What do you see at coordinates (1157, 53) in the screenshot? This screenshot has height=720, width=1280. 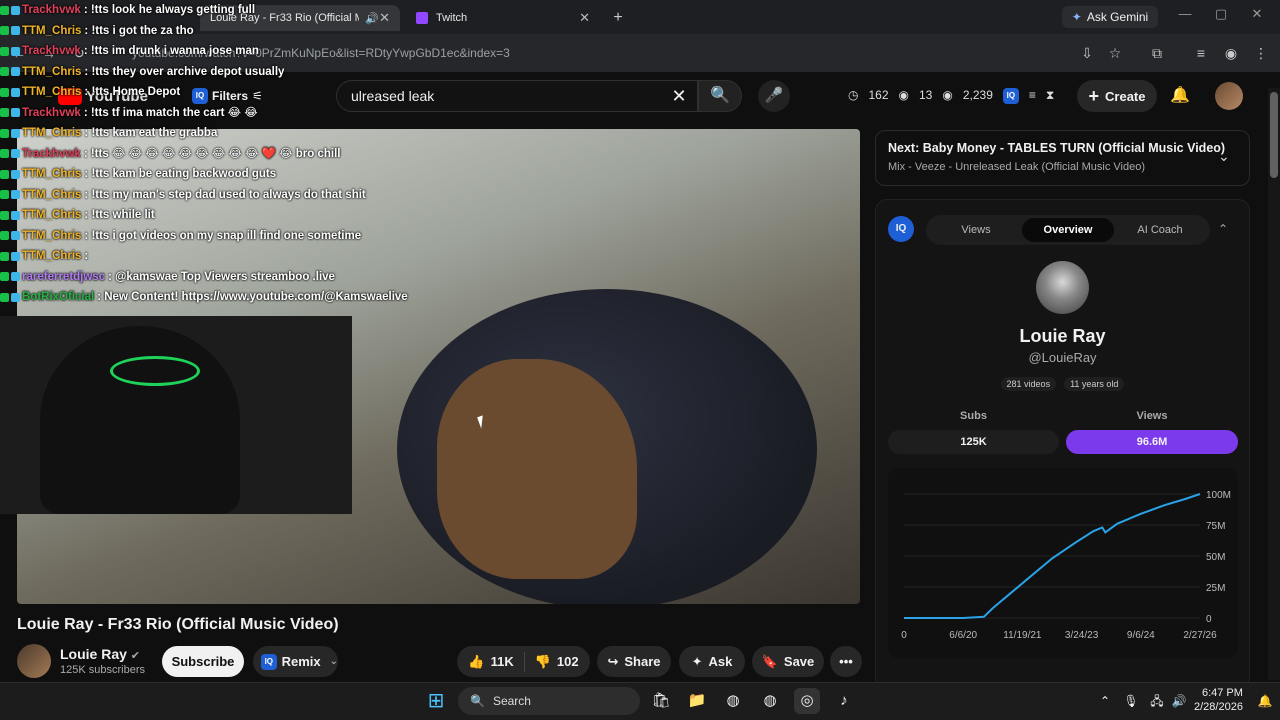 I see `extensions-icon: ⧉` at bounding box center [1157, 53].